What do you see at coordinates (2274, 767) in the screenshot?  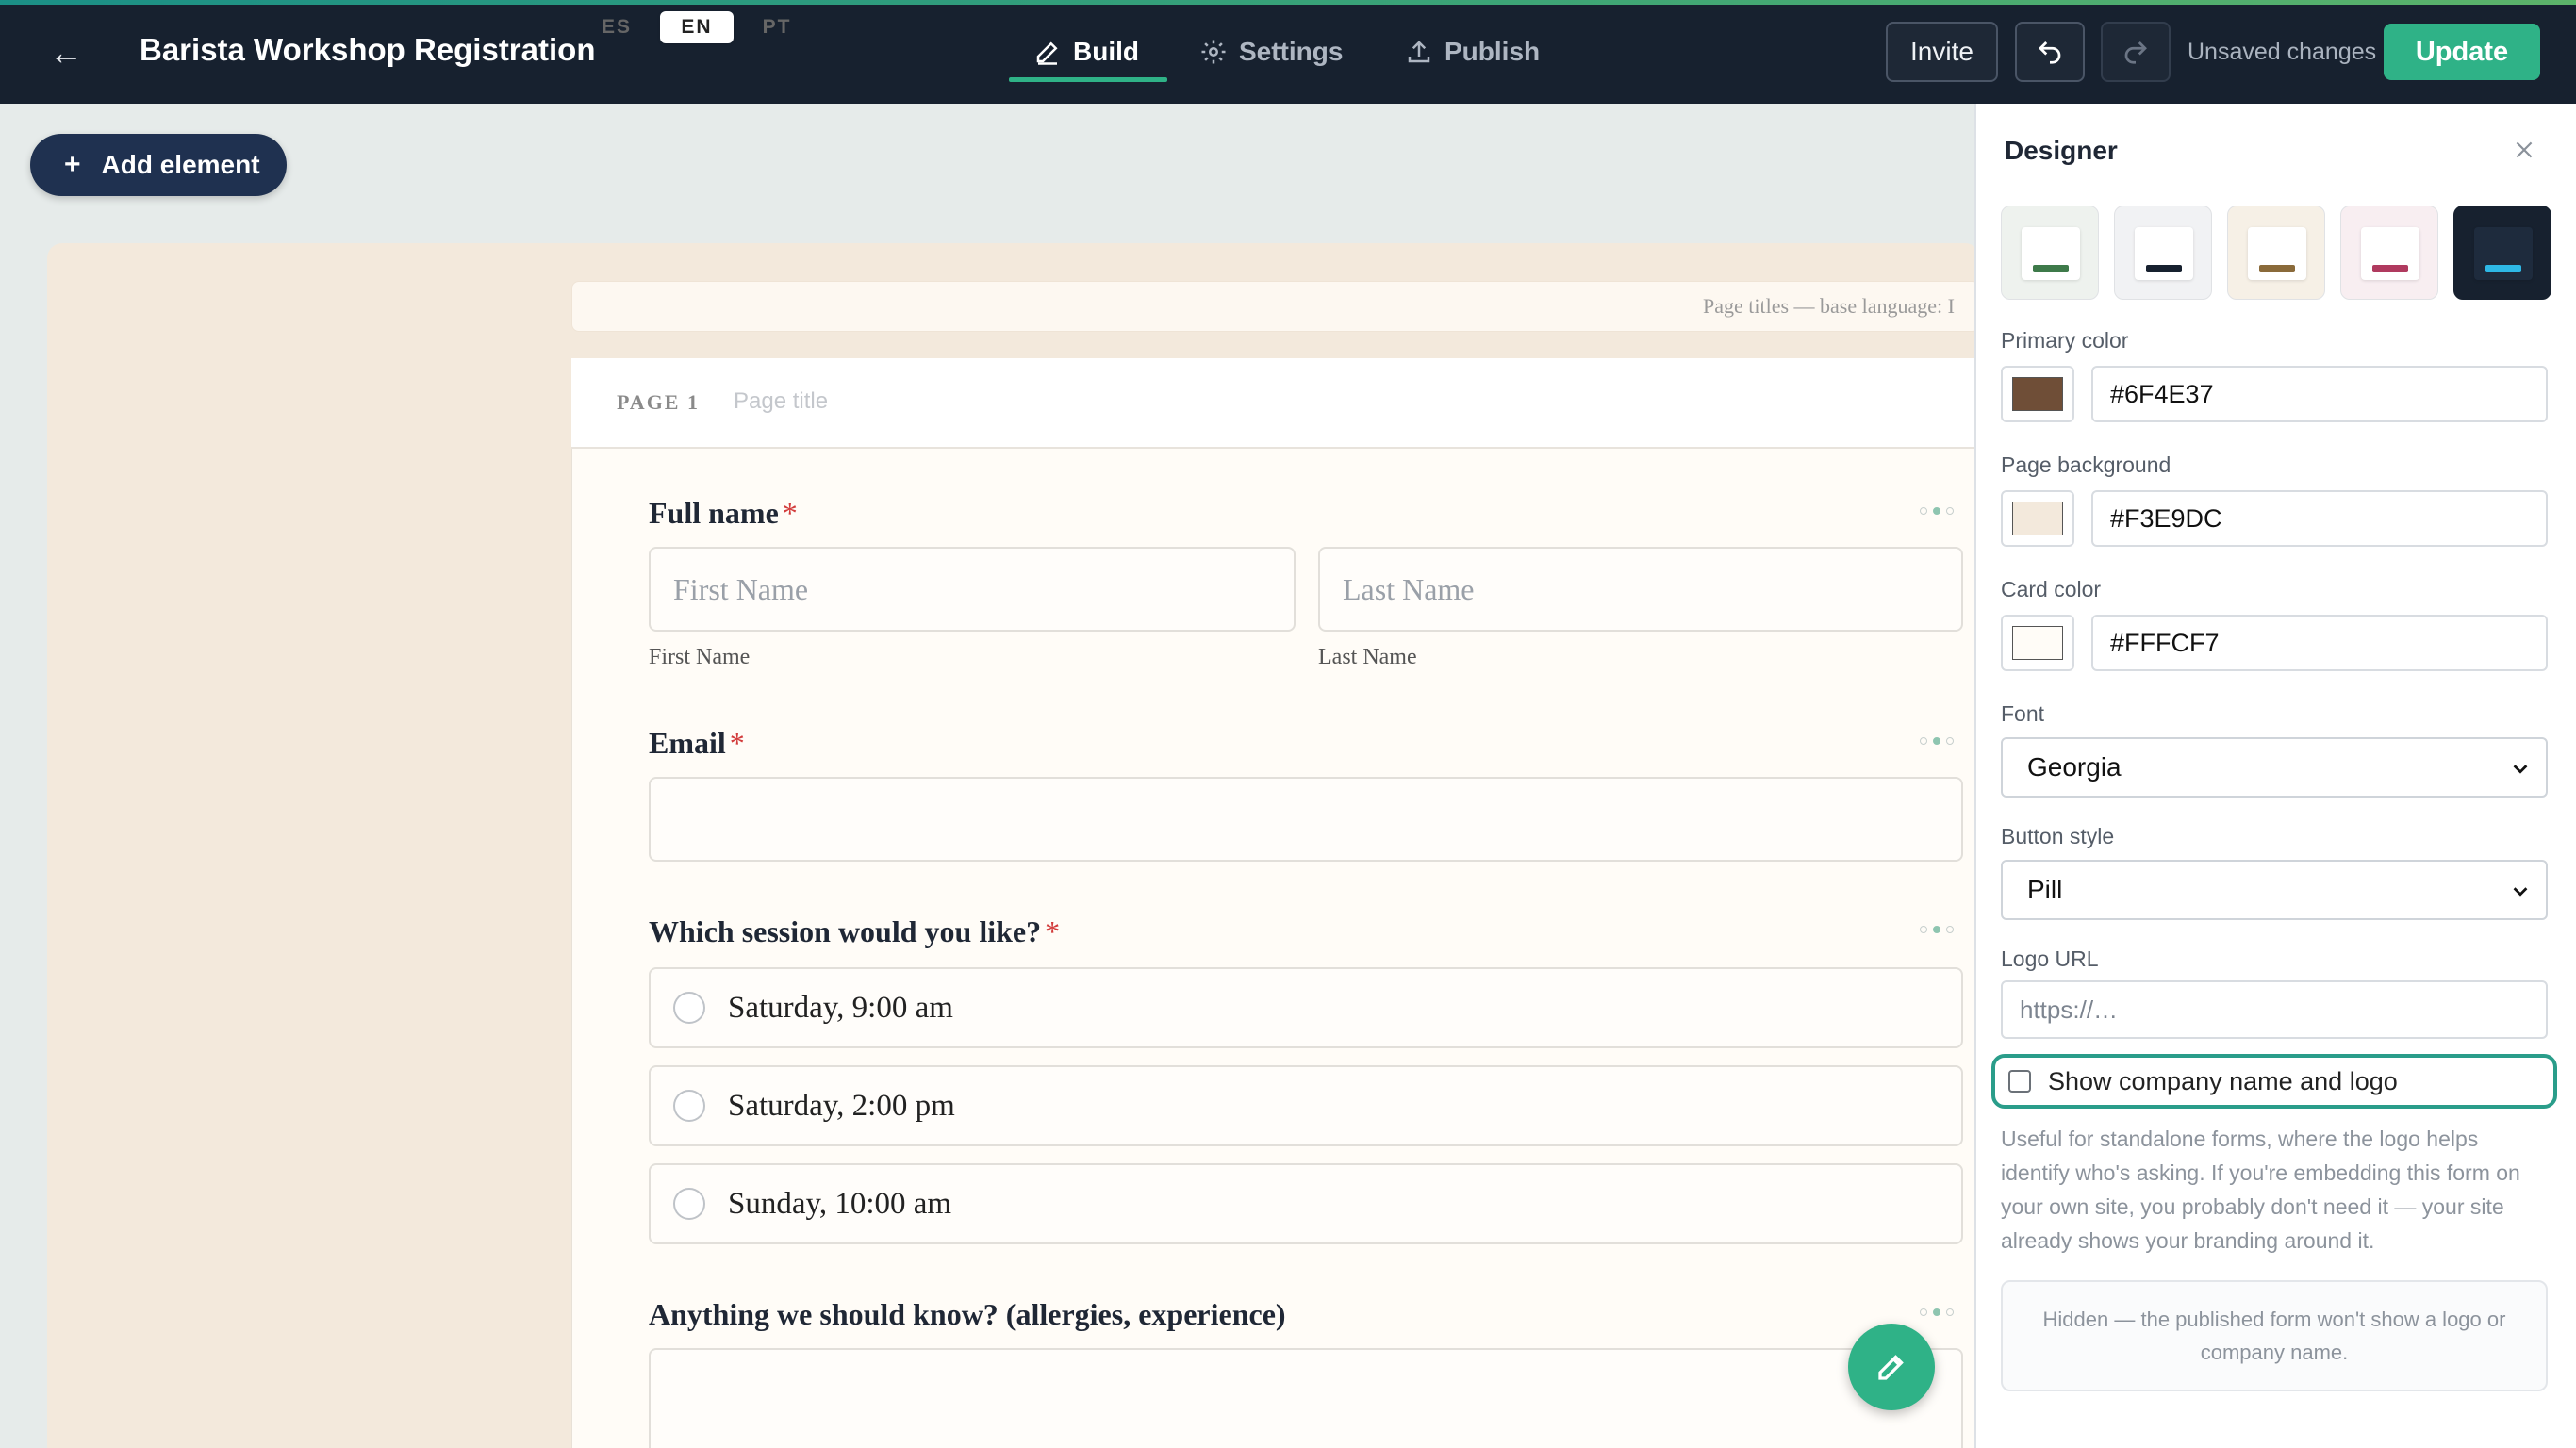 I see `font-select: Georgia` at bounding box center [2274, 767].